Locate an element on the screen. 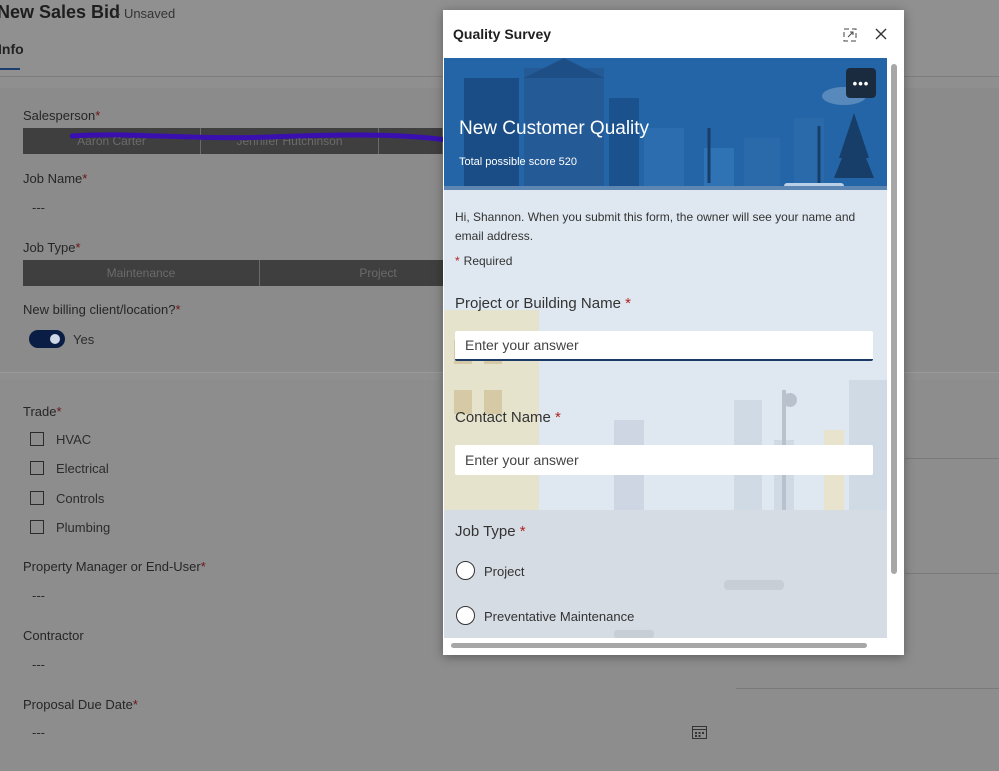 The height and width of the screenshot is (771, 999). job-type-option-maintenance-label: Preventative Maintenance is located at coordinates (559, 616).